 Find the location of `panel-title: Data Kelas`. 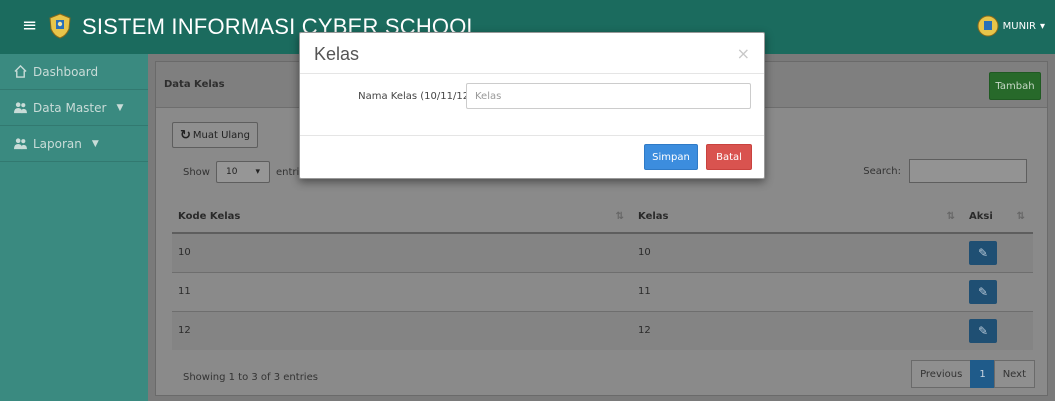

panel-title: Data Kelas is located at coordinates (194, 84).